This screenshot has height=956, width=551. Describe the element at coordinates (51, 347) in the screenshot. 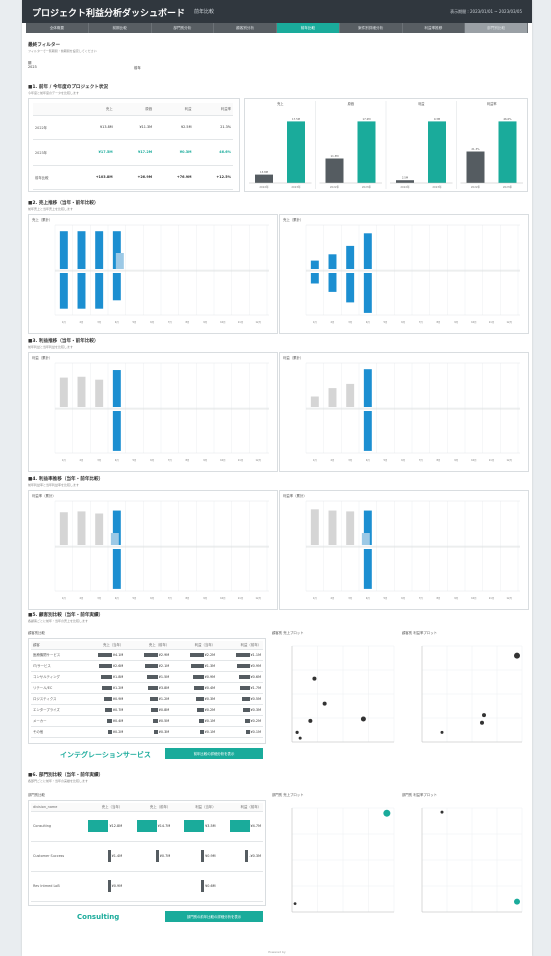

I see `sec3-note: 前年利益と当年利益を比較します` at that location.